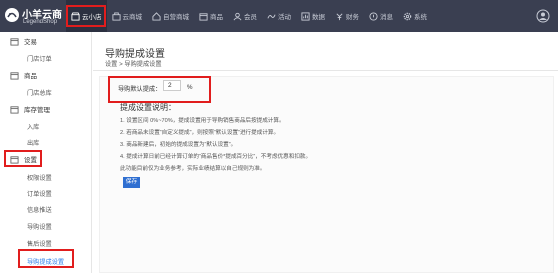 This screenshot has height=273, width=558. What do you see at coordinates (135, 54) in the screenshot?
I see `page-title: 导购提成设置` at bounding box center [135, 54].